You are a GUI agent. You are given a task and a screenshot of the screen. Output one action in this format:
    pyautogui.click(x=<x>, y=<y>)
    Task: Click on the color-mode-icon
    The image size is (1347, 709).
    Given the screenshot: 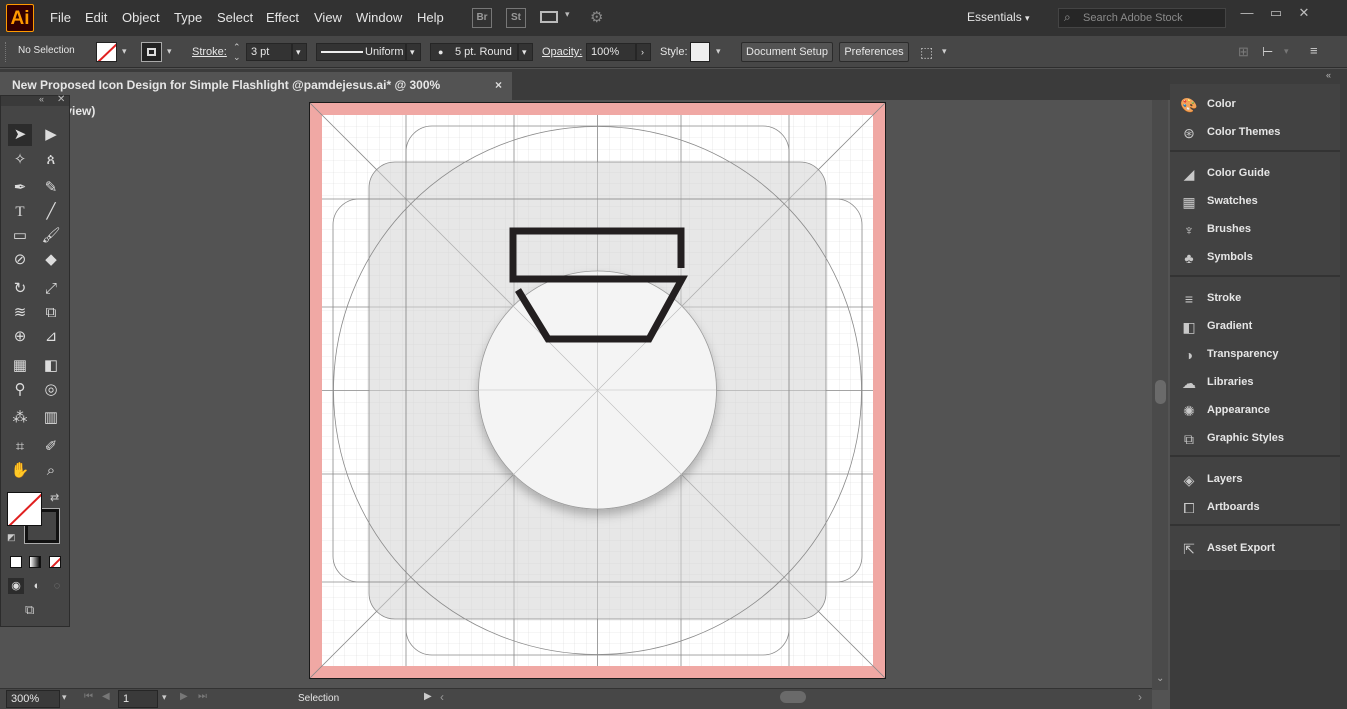 What is the action you would take?
    pyautogui.click(x=16, y=562)
    